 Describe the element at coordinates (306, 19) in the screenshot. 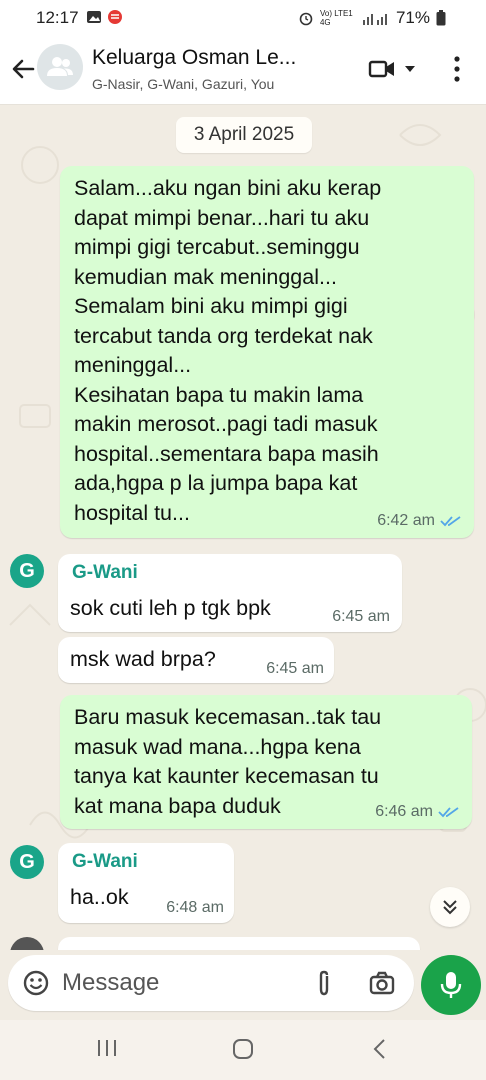

I see `alarm-icon` at that location.